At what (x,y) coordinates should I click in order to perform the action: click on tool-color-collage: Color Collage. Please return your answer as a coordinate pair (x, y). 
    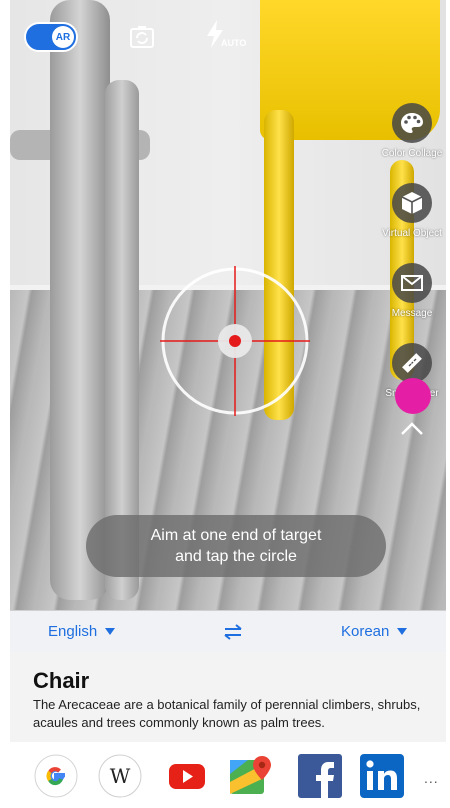
    Looking at the image, I should click on (411, 131).